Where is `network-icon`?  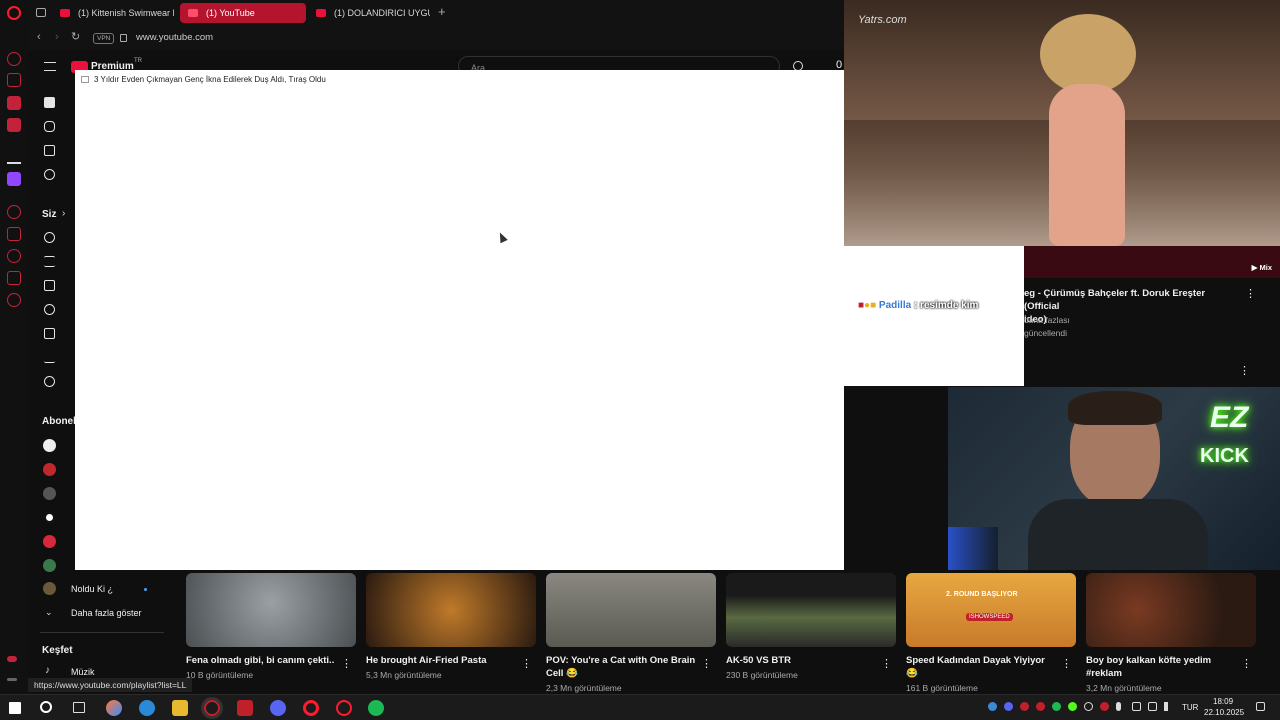 network-icon is located at coordinates (1152, 706).